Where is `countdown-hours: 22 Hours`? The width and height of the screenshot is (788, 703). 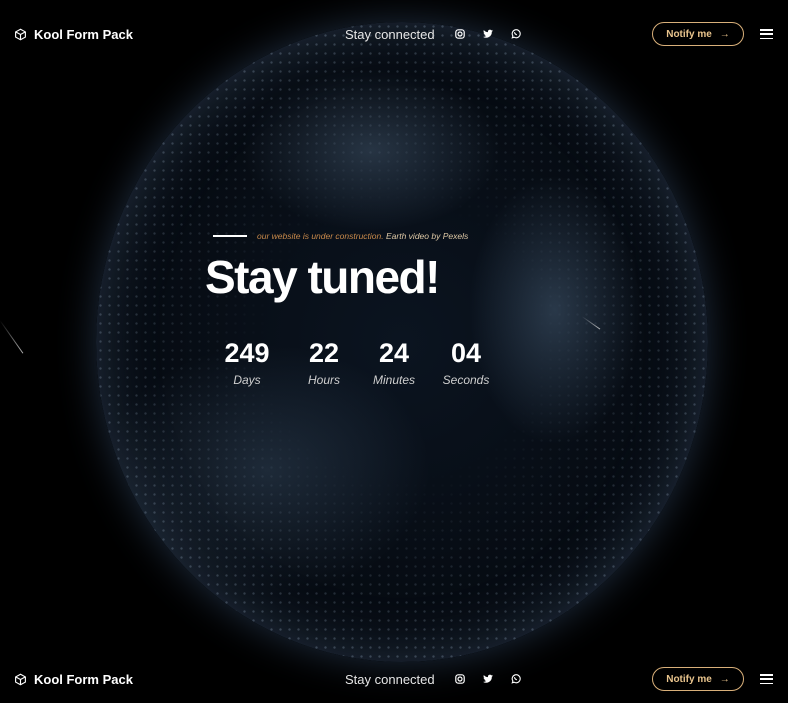
countdown-hours: 22 Hours is located at coordinates (324, 362).